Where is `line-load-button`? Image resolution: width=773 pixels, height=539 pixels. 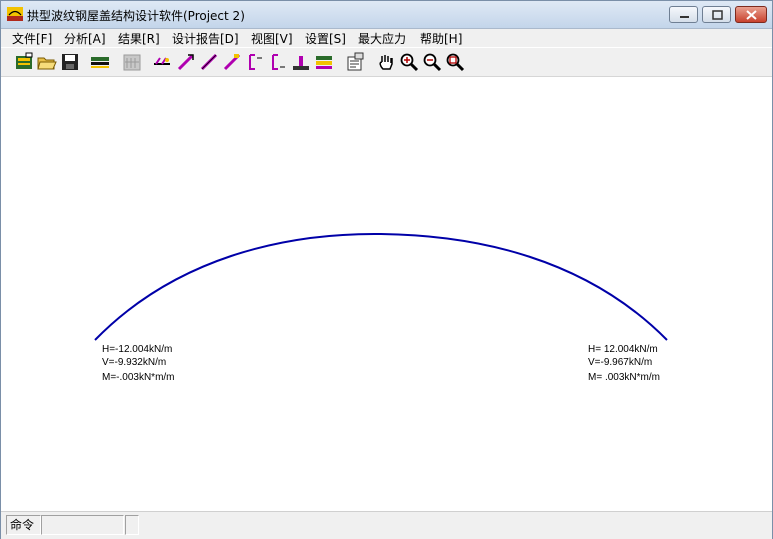 line-load-button is located at coordinates (209, 62).